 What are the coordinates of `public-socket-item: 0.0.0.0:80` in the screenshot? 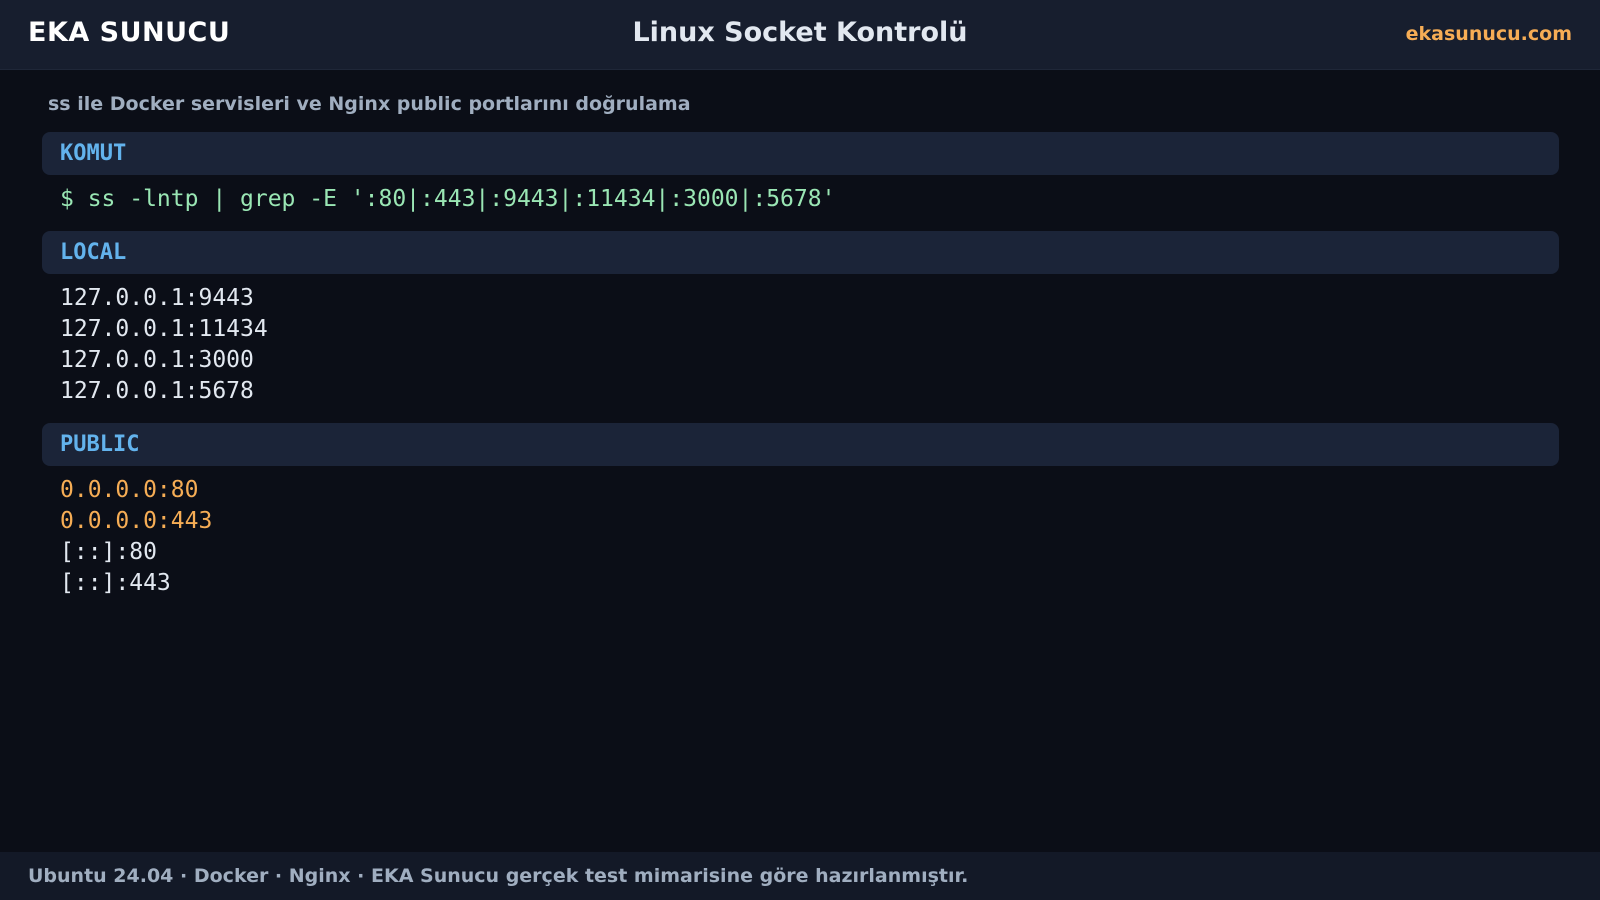 It's located at (129, 490).